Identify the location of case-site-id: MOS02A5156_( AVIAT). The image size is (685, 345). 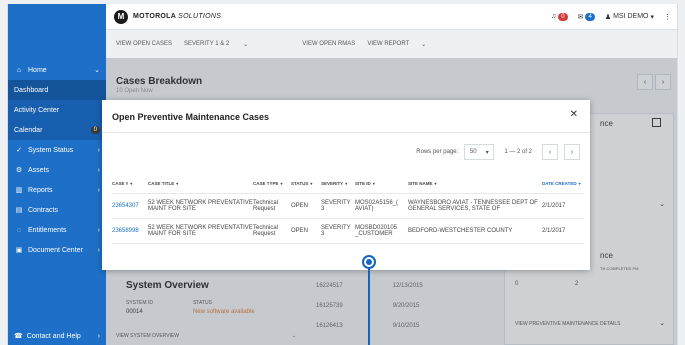
(377, 206).